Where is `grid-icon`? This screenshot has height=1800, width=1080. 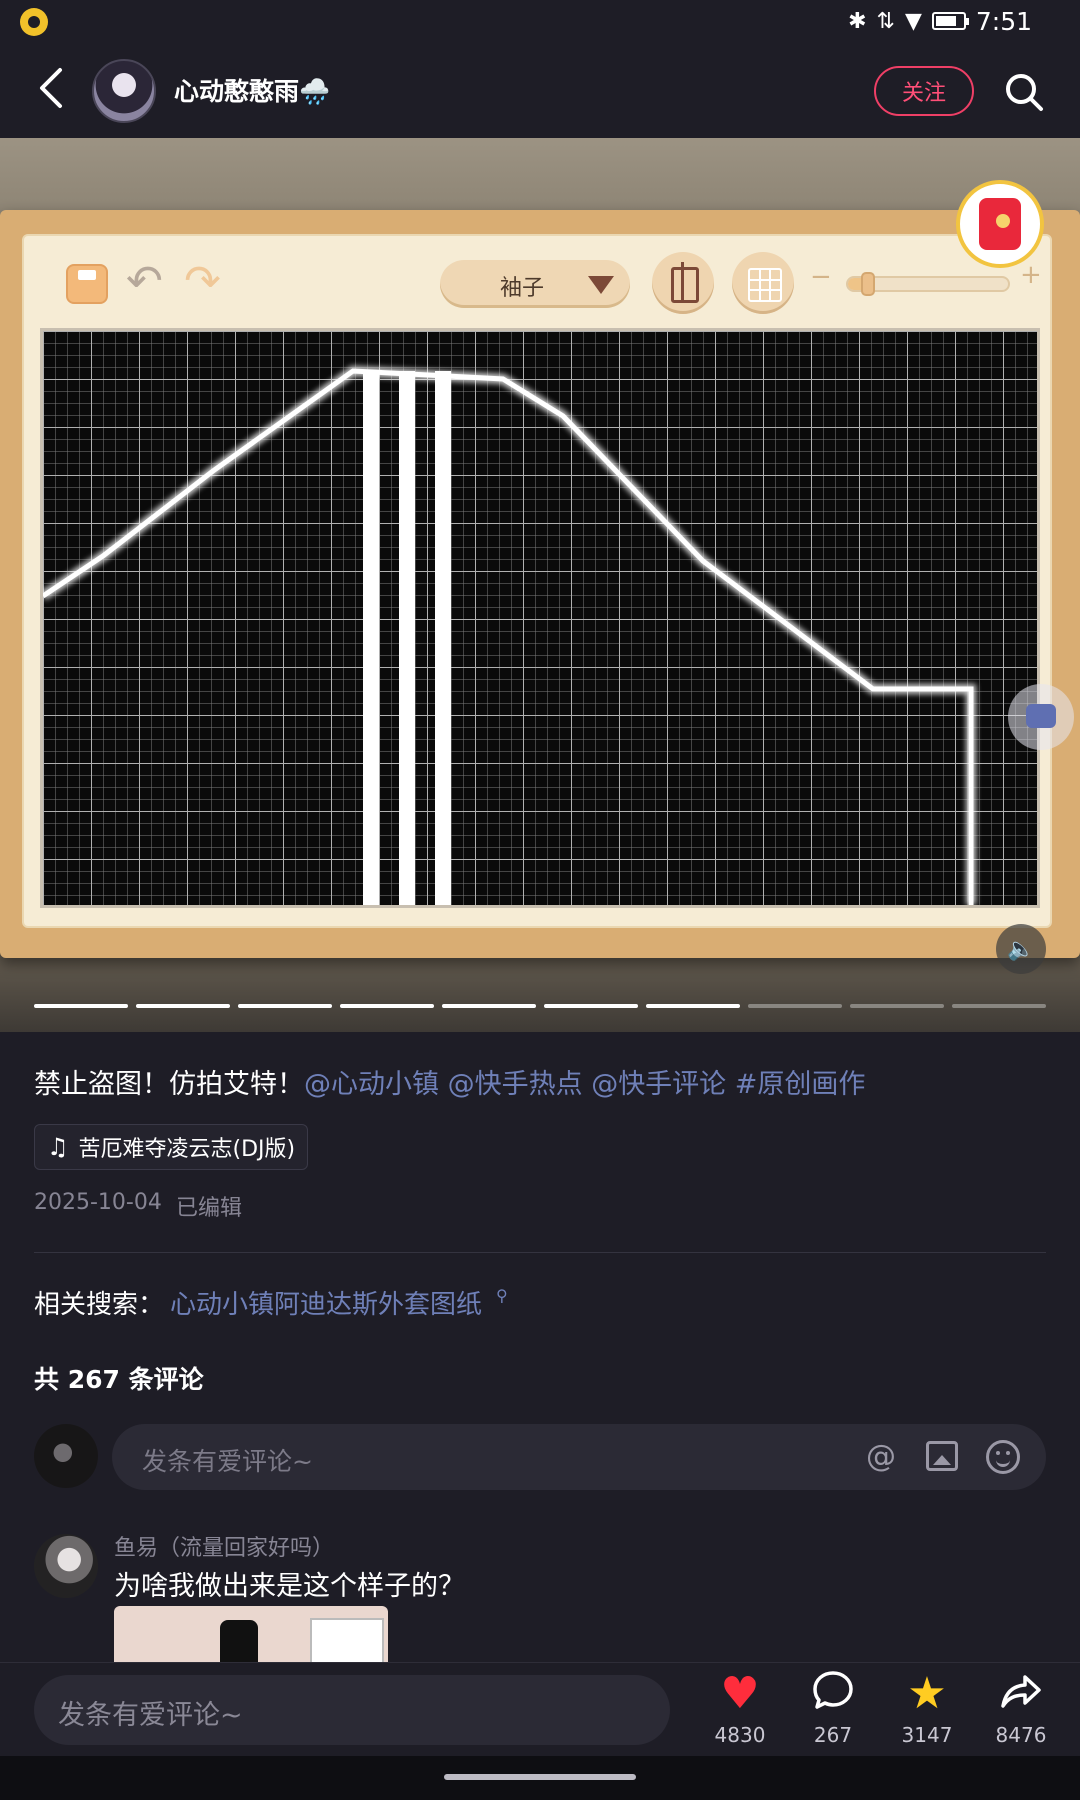
grid-icon is located at coordinates (763, 283).